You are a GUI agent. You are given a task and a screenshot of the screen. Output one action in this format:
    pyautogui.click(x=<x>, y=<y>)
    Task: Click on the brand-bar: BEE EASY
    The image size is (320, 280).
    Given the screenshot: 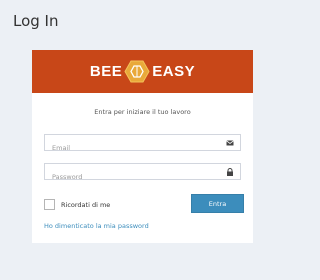 What is the action you would take?
    pyautogui.click(x=142, y=71)
    